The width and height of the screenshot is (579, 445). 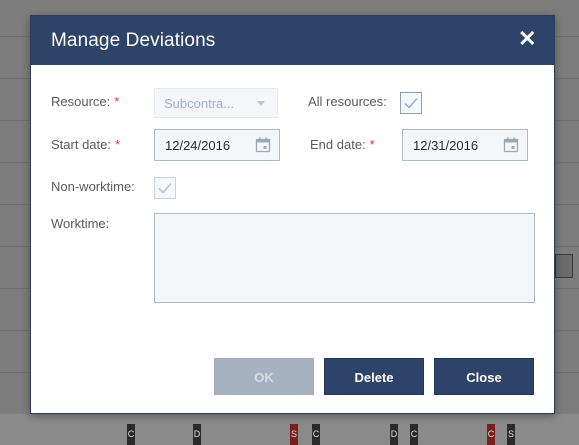 What do you see at coordinates (133, 40) in the screenshot?
I see `dialog-title: Manage Deviations` at bounding box center [133, 40].